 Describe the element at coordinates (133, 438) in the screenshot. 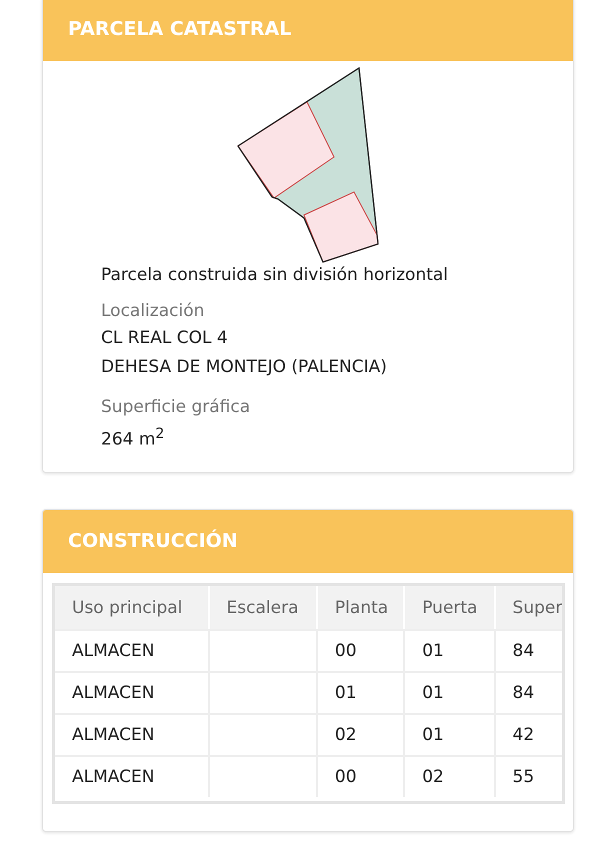

I see `field-value: 264 m$^{2}$` at that location.